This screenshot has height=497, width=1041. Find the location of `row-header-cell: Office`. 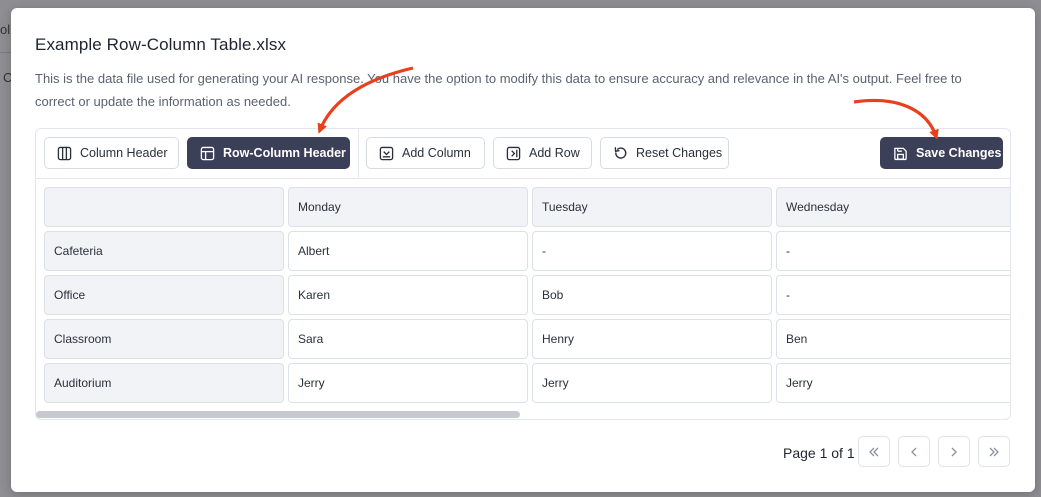

row-header-cell: Office is located at coordinates (164, 295).